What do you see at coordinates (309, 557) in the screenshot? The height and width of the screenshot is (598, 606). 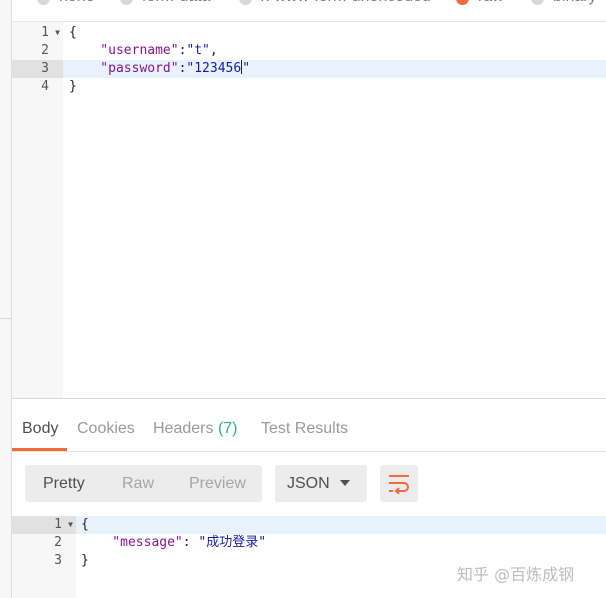 I see `response-body-viewer: 1 ▼{2 "message": "成功登录" 3}` at bounding box center [309, 557].